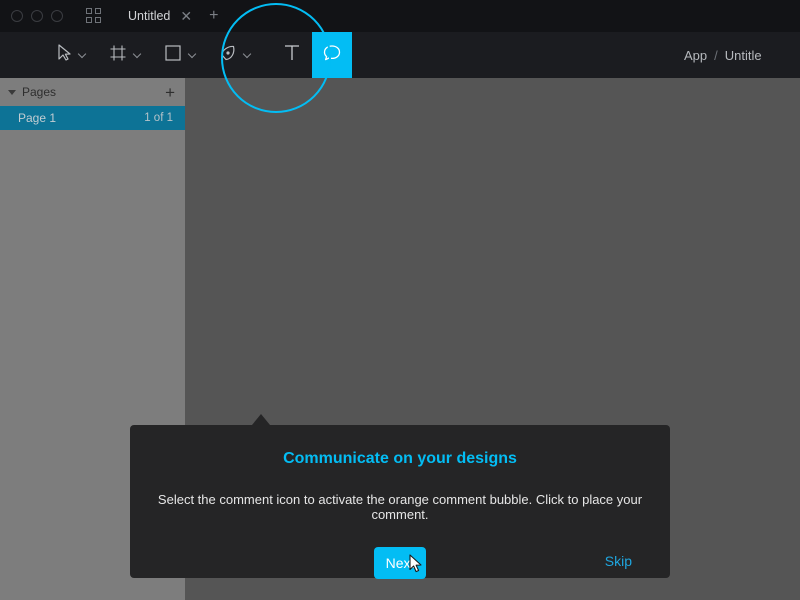 This screenshot has height=600, width=800. What do you see at coordinates (400, 458) in the screenshot?
I see `coachmark-title: Communicate on your designs` at bounding box center [400, 458].